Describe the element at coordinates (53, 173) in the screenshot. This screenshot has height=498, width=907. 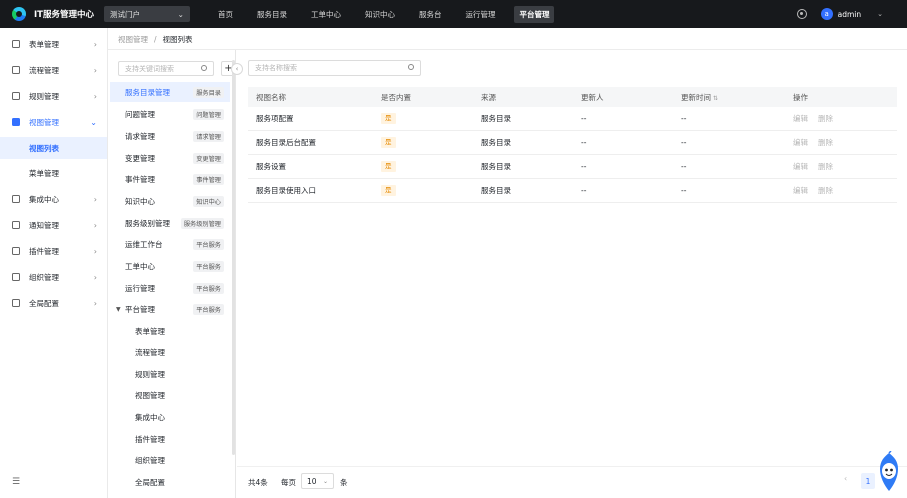
I see `sidebar-subitem-menu-management: 菜单管理` at that location.